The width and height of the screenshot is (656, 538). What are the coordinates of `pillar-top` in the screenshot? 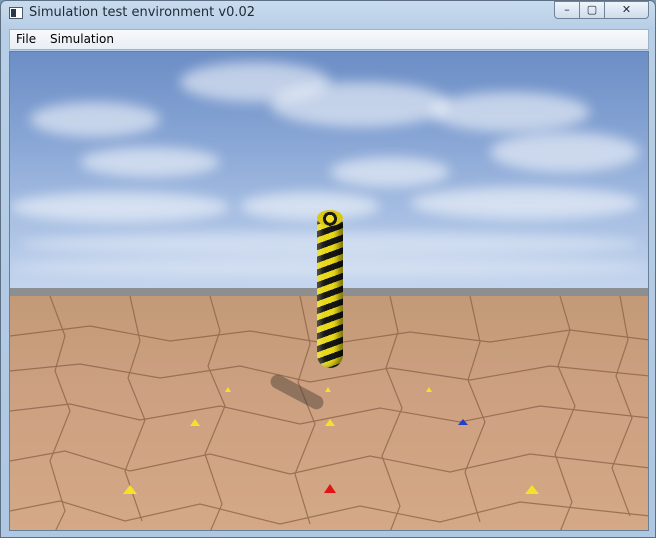 It's located at (330, 218).